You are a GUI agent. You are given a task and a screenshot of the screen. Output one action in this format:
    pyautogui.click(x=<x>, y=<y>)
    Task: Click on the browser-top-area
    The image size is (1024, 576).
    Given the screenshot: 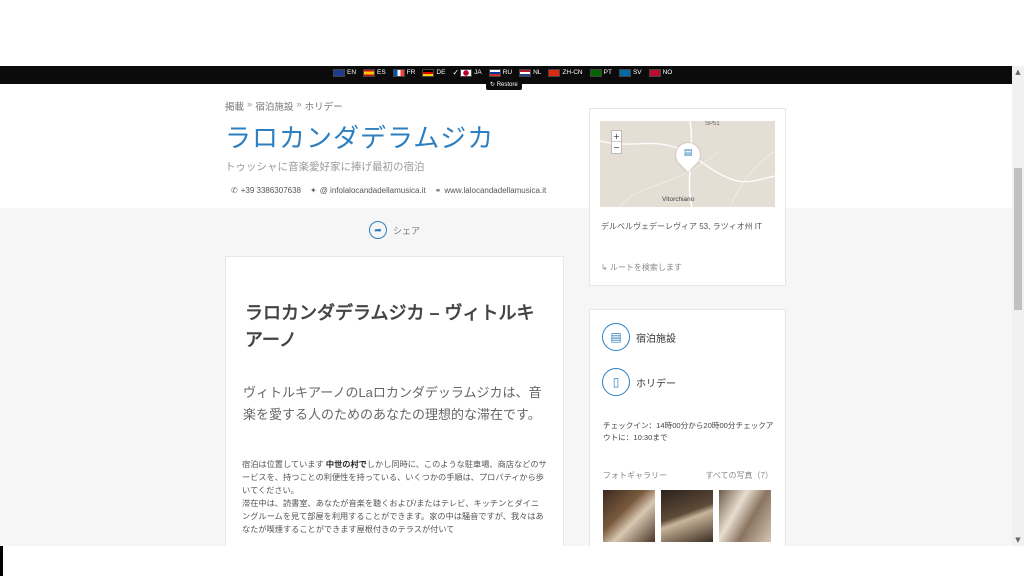 What is the action you would take?
    pyautogui.click(x=512, y=33)
    